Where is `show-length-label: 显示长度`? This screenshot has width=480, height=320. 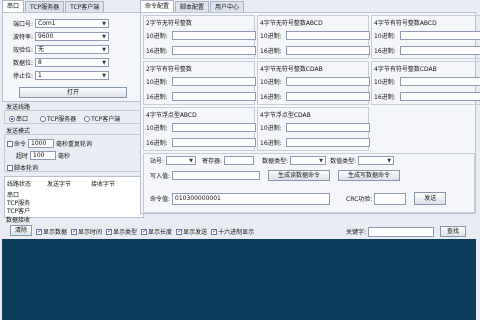
show-length-label: 显示长度 is located at coordinates (160, 232).